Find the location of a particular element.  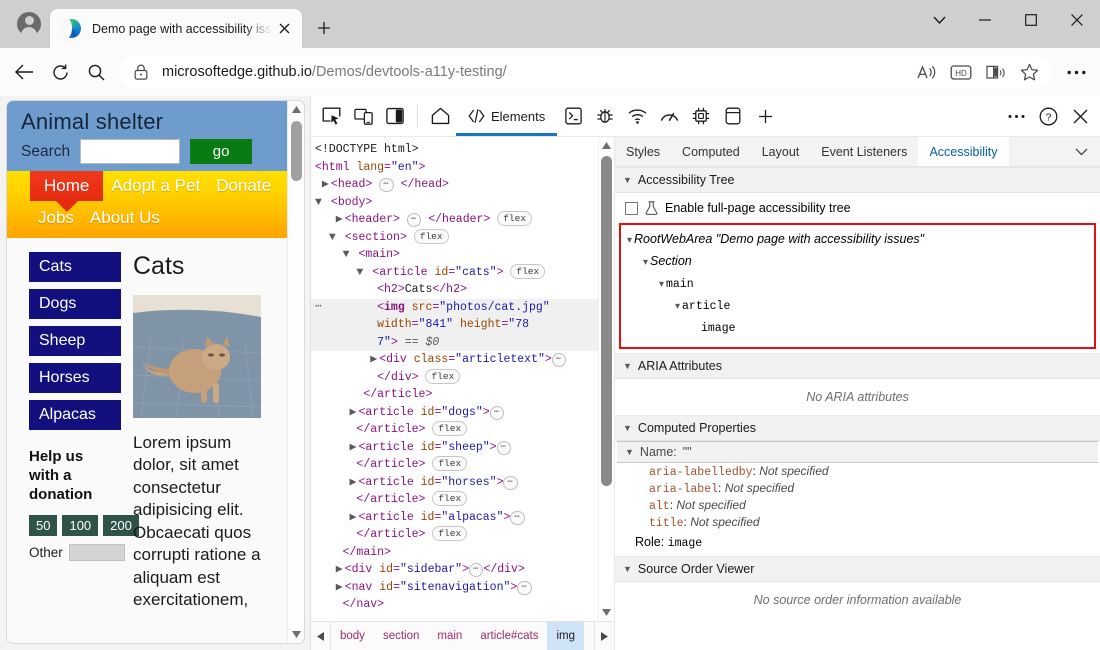

tab-memory is located at coordinates (701, 116).